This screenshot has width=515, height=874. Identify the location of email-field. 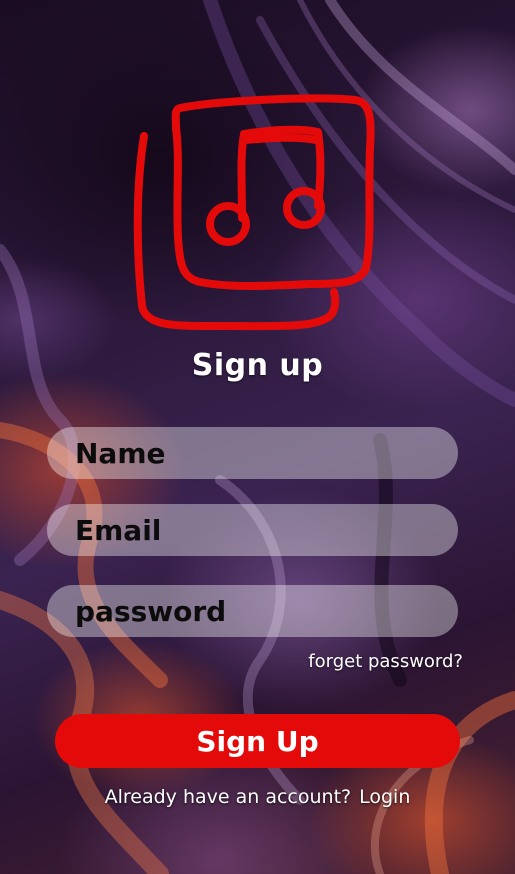
(252, 530).